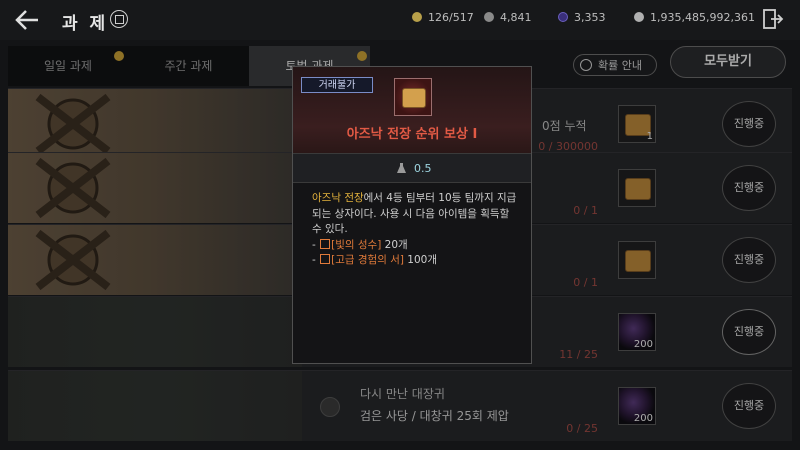  I want to click on exit-icon, so click(773, 19).